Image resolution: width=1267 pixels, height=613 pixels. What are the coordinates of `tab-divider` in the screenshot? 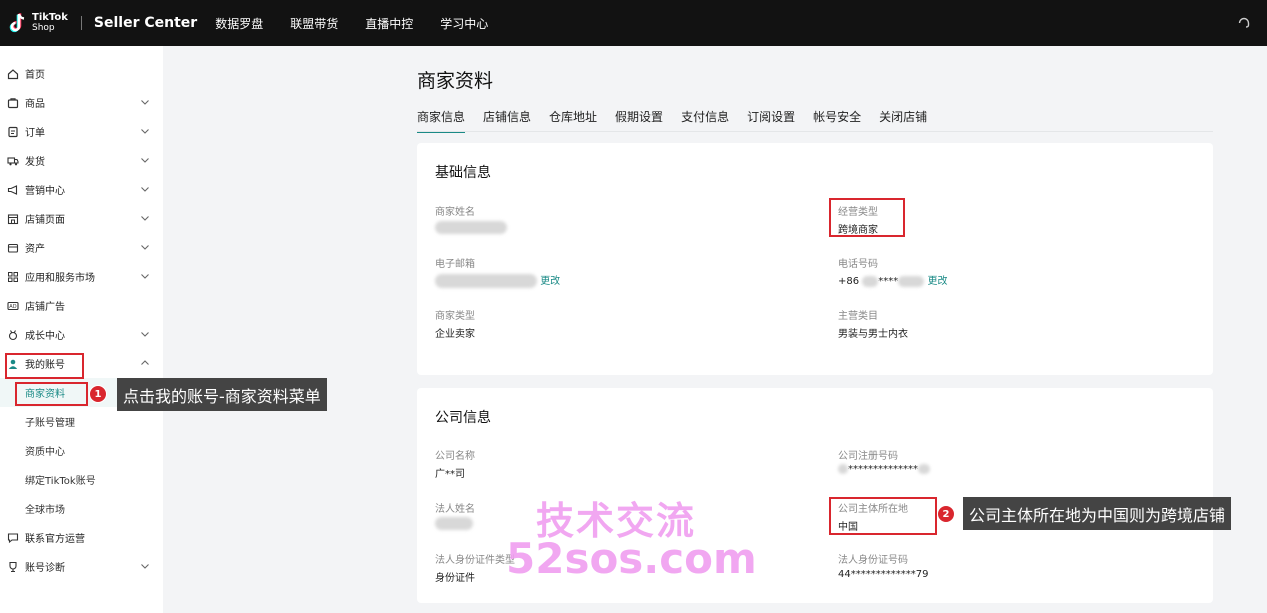 It's located at (815, 131).